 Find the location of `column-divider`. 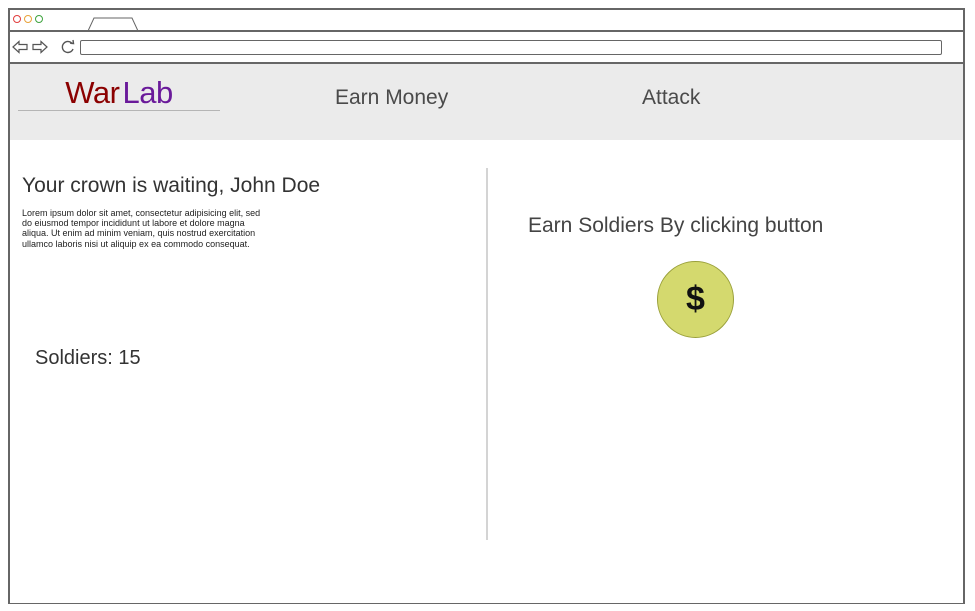

column-divider is located at coordinates (487, 354).